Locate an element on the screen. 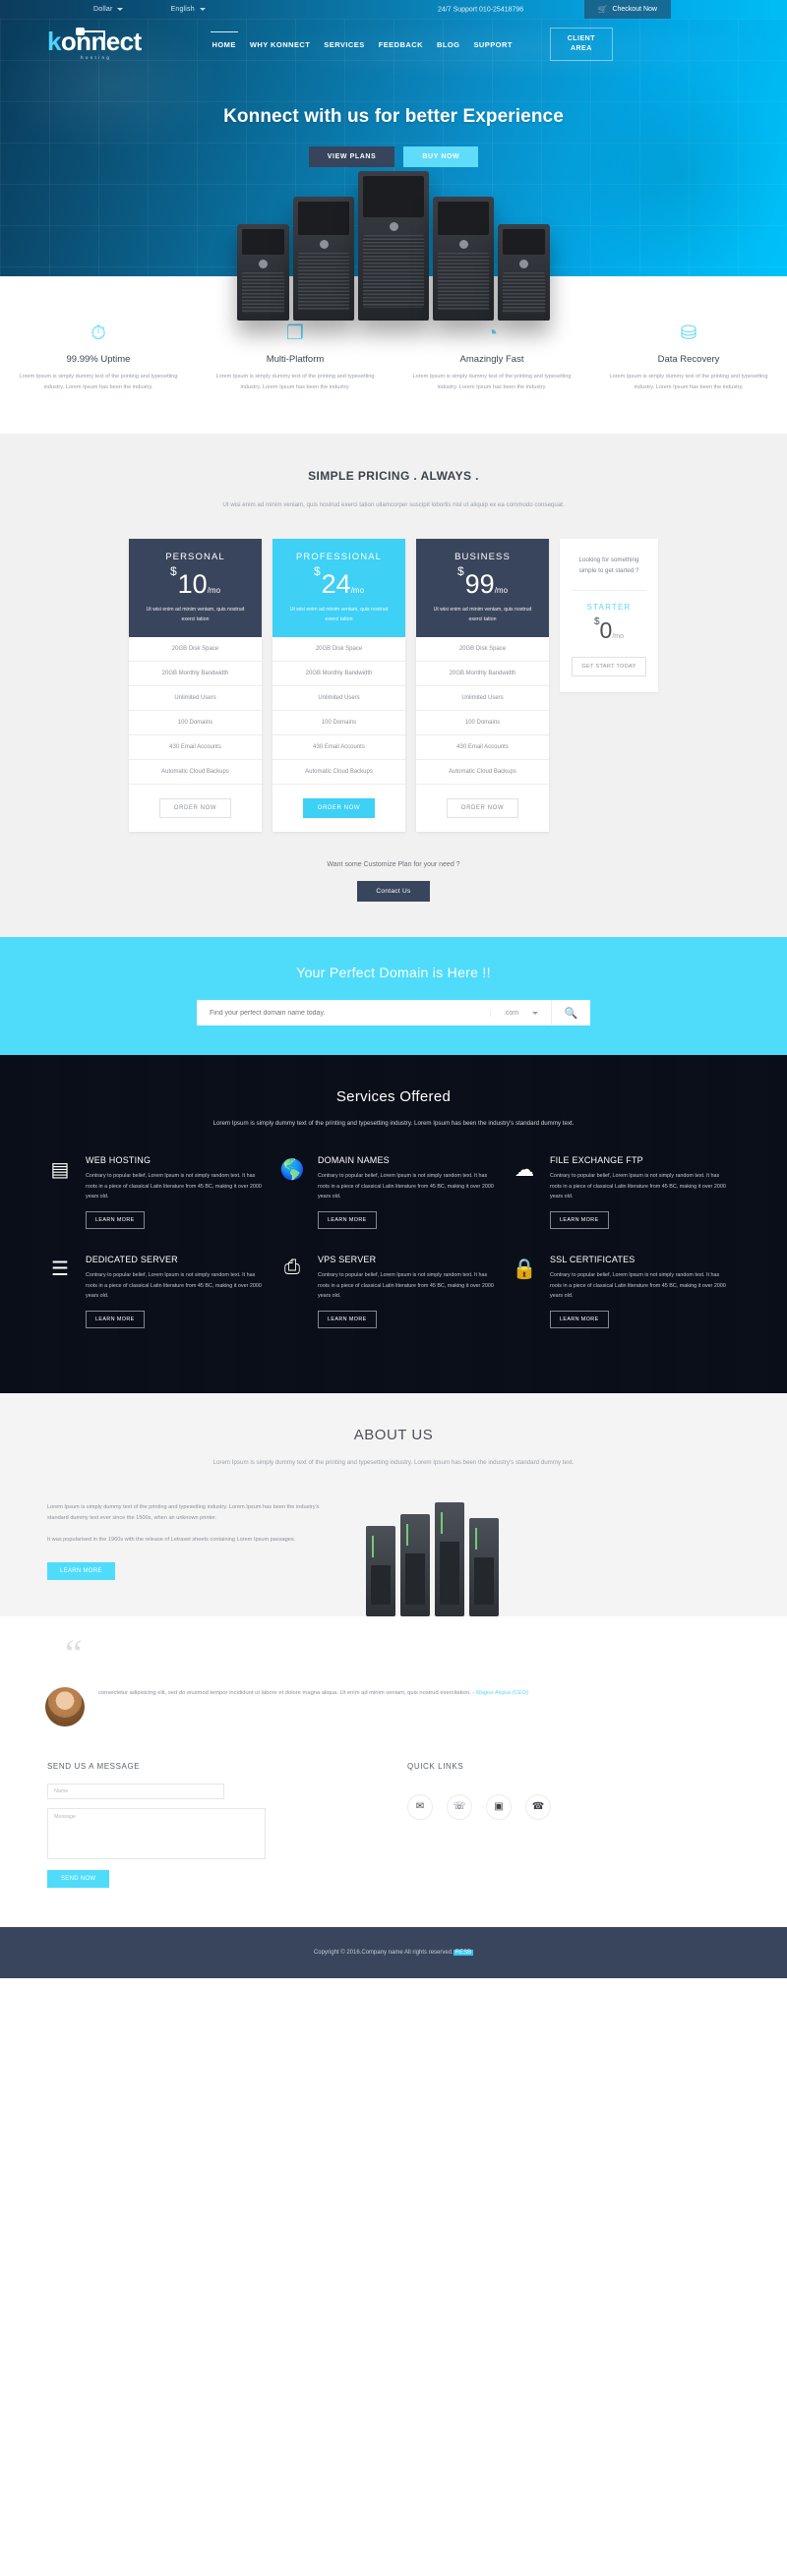 The image size is (787, 2576). language-selector: English is located at coordinates (188, 9).